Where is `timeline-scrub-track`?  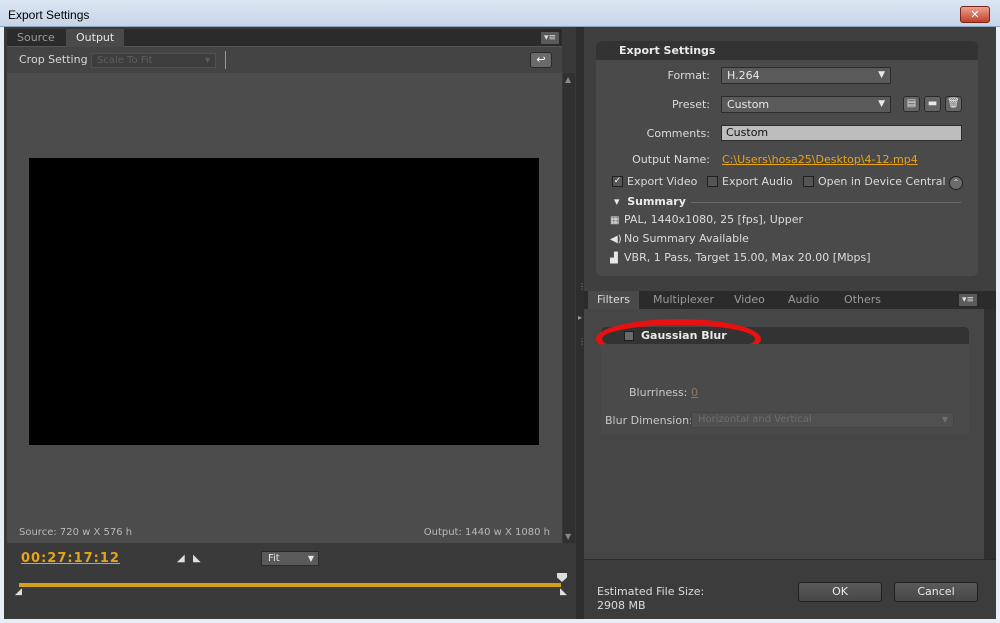
timeline-scrub-track is located at coordinates (290, 585).